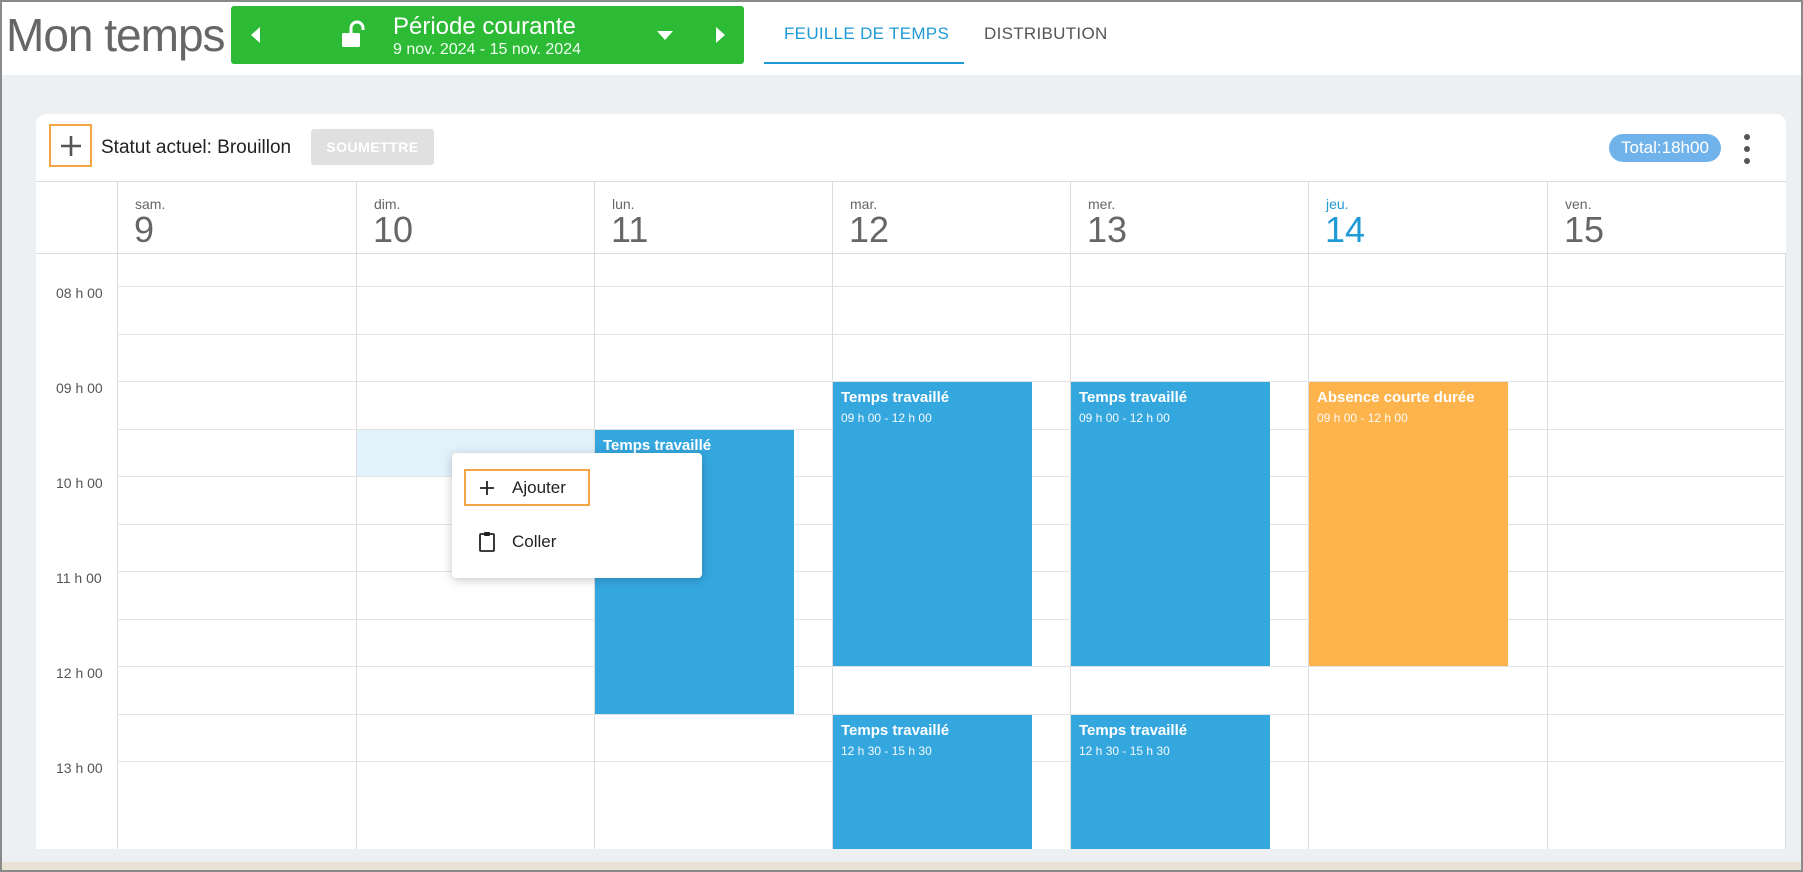  What do you see at coordinates (866, 34) in the screenshot?
I see `tab-timesheet: FEUILLE DE TEMPS` at bounding box center [866, 34].